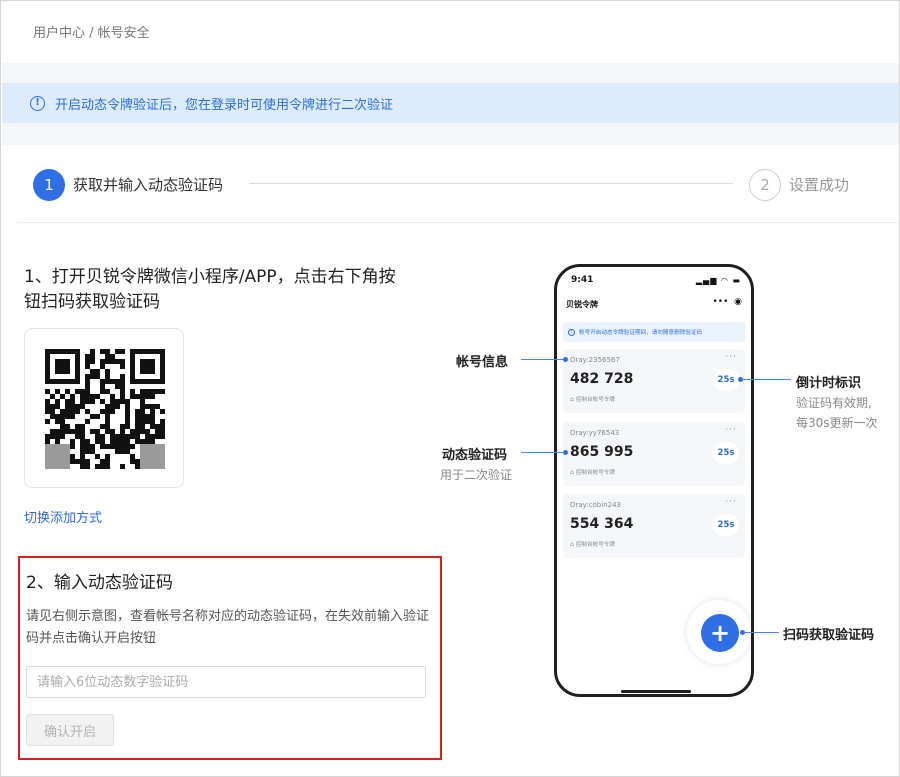 The image size is (900, 777). I want to click on stepper: 1 获取并输入动态验证码 2 设置成功, so click(458, 184).